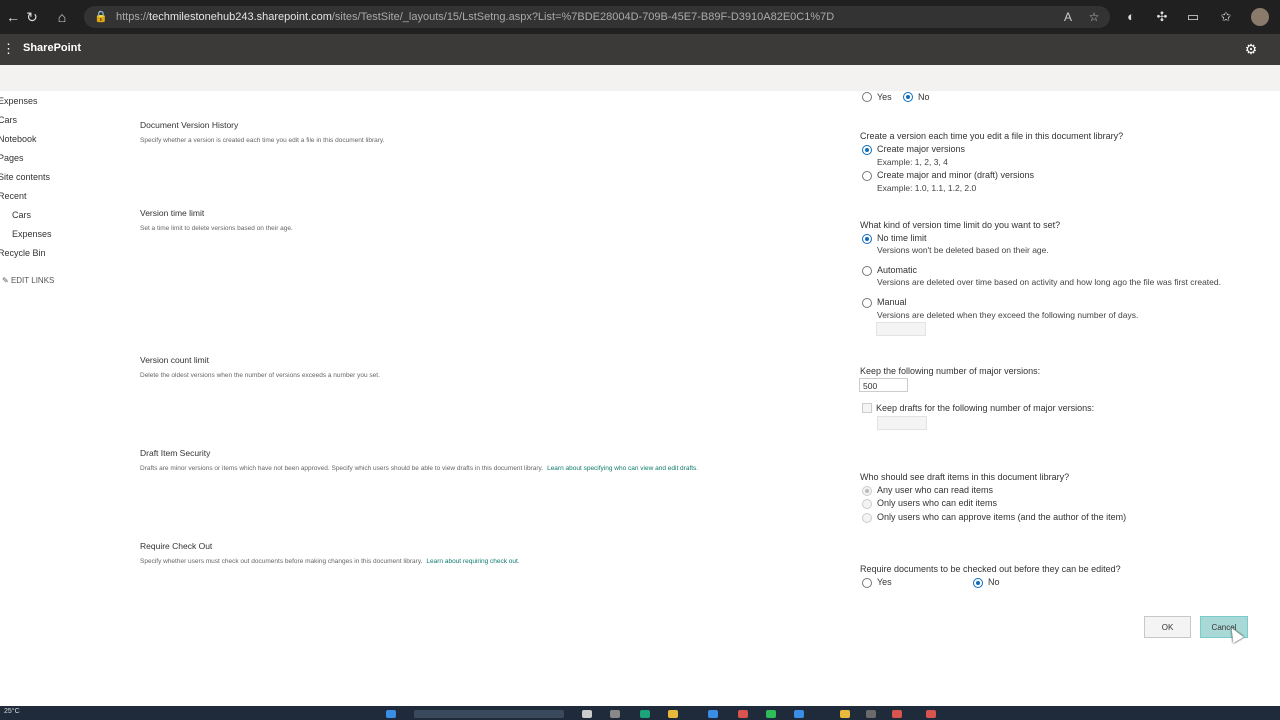 The width and height of the screenshot is (1280, 720). I want to click on edit-links-label: EDIT LINKS, so click(32, 280).